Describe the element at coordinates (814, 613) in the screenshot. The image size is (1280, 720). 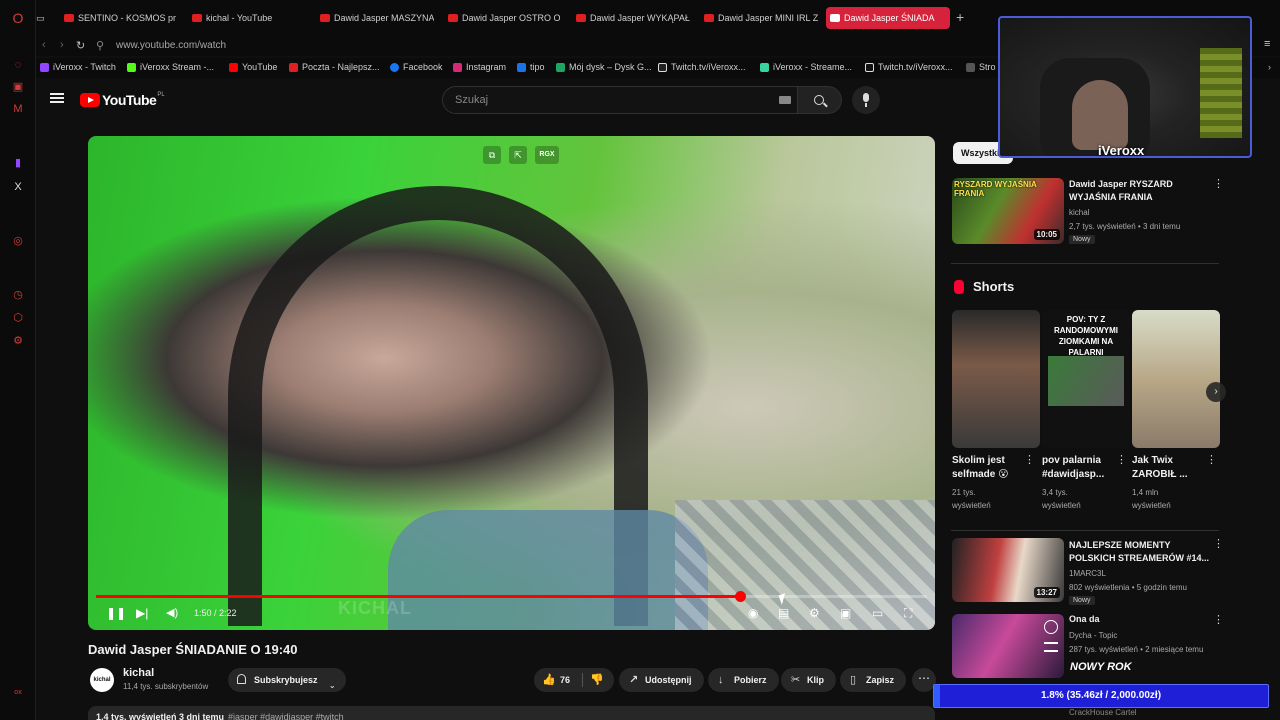
I see `settings-gear-icon: ⚙` at that location.